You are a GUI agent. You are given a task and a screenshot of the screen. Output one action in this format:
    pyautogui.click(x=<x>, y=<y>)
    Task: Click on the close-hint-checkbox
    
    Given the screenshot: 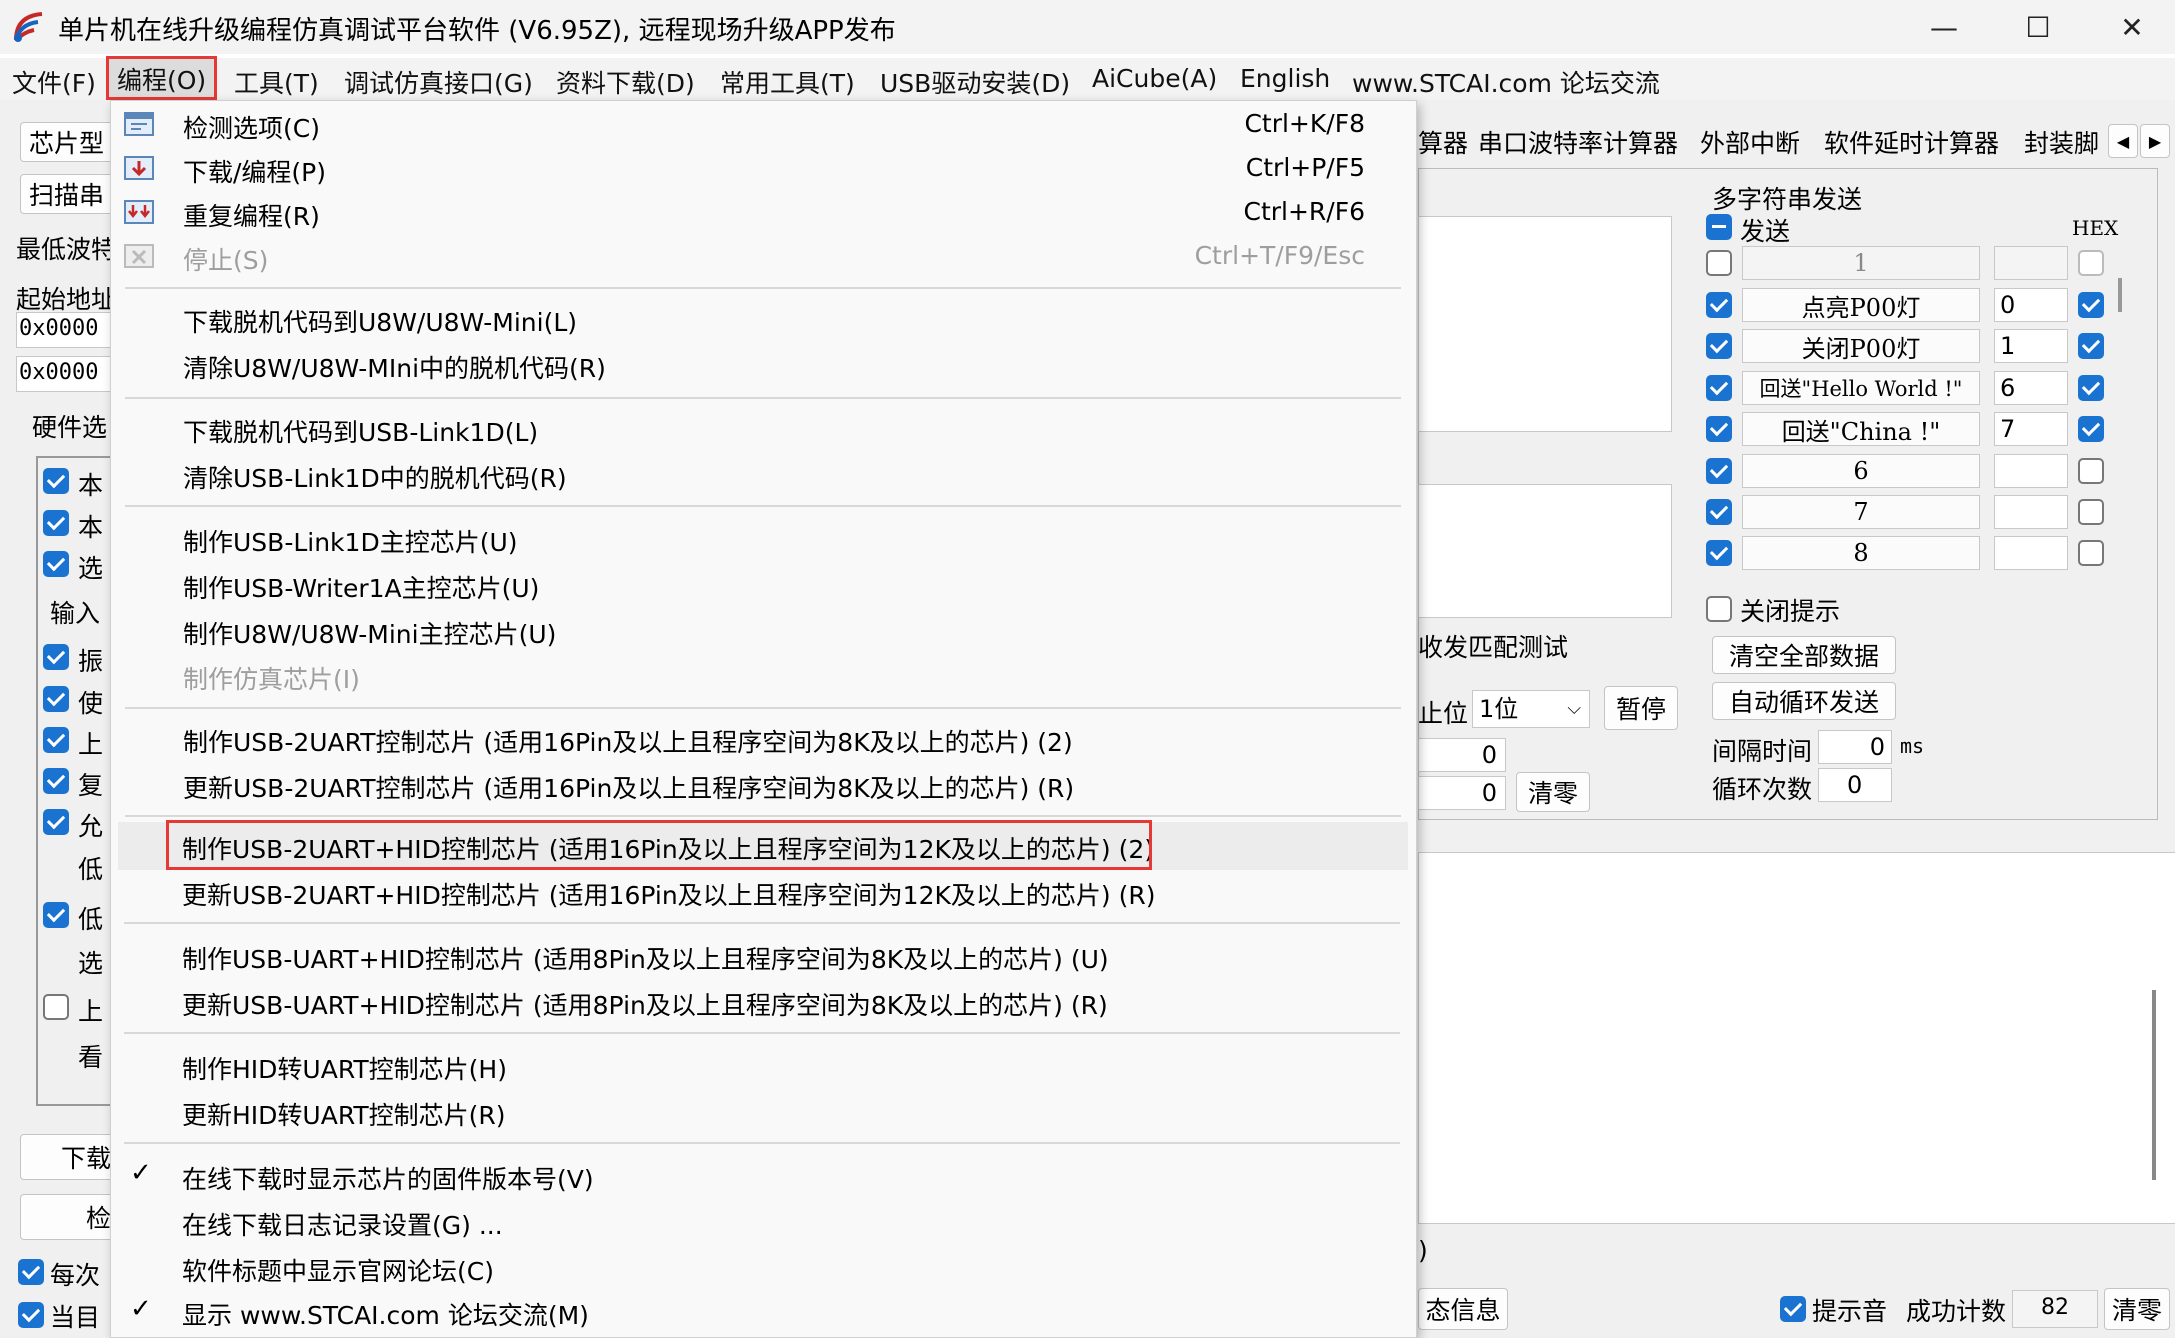 What is the action you would take?
    pyautogui.click(x=1719, y=609)
    